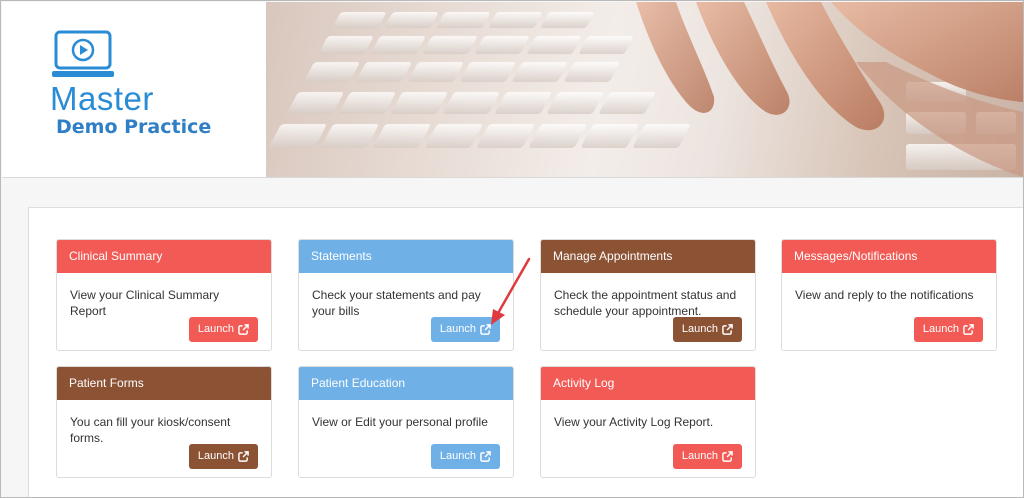  What do you see at coordinates (889, 256) in the screenshot?
I see `card-title: Messages/Notifications` at bounding box center [889, 256].